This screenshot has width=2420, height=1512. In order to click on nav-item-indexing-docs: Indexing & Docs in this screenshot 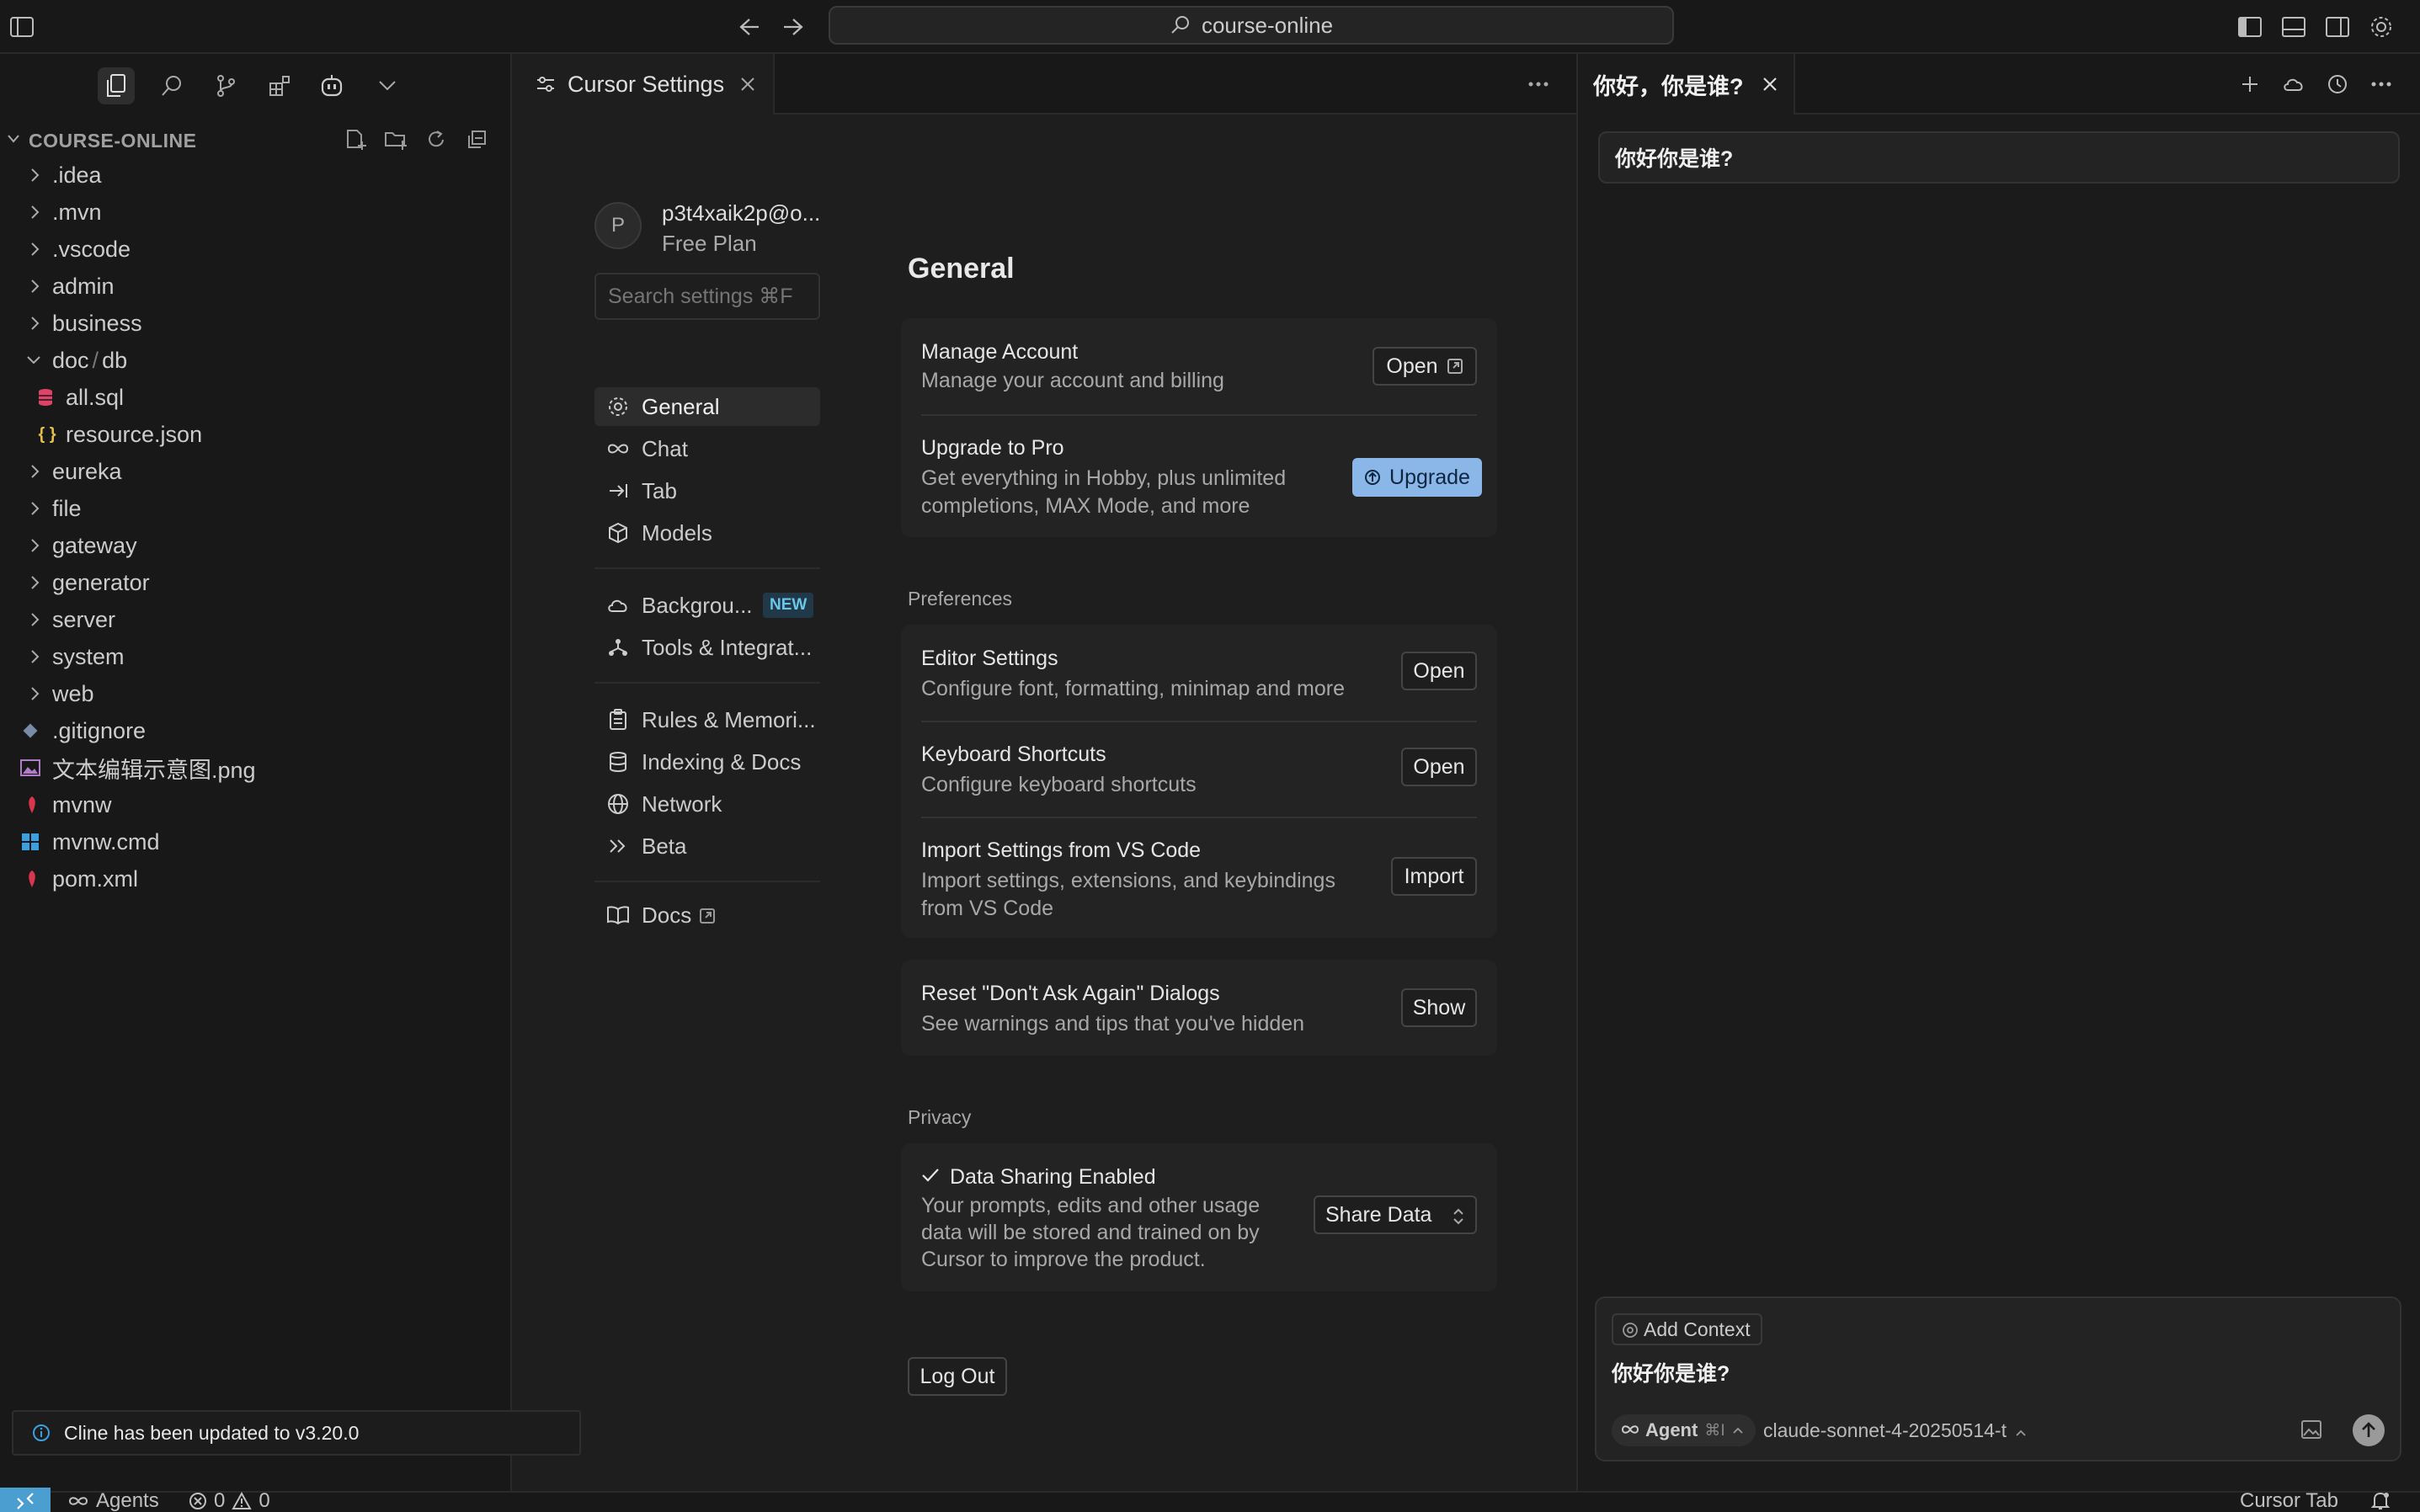, I will do `click(707, 762)`.